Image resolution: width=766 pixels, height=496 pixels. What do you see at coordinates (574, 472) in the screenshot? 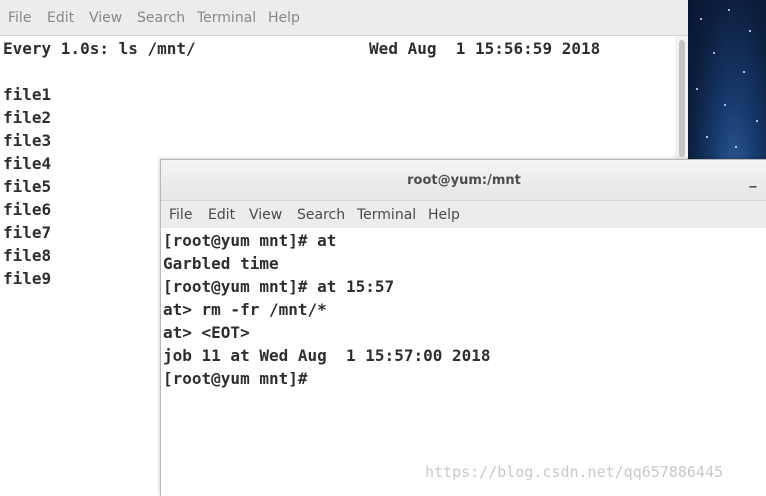
I see `watermark-url: https://blog.csdn.net/qq657886445` at bounding box center [574, 472].